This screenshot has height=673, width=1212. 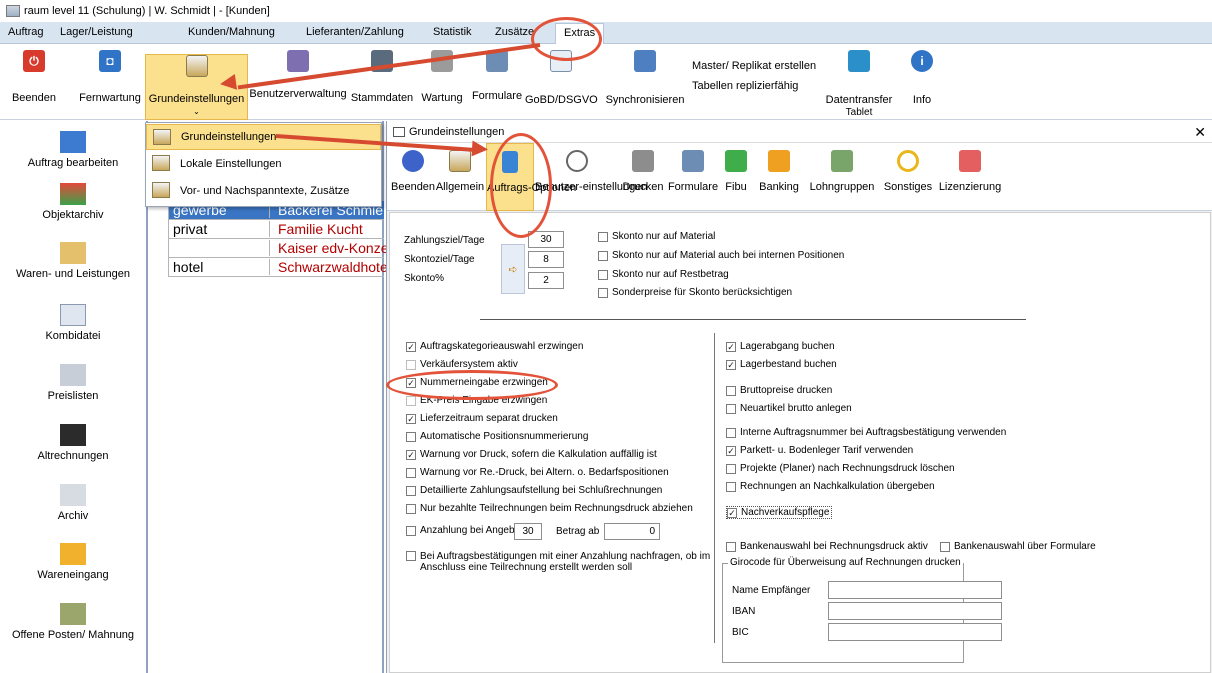 I want to click on tab-drucken: Drucken, so click(x=643, y=177).